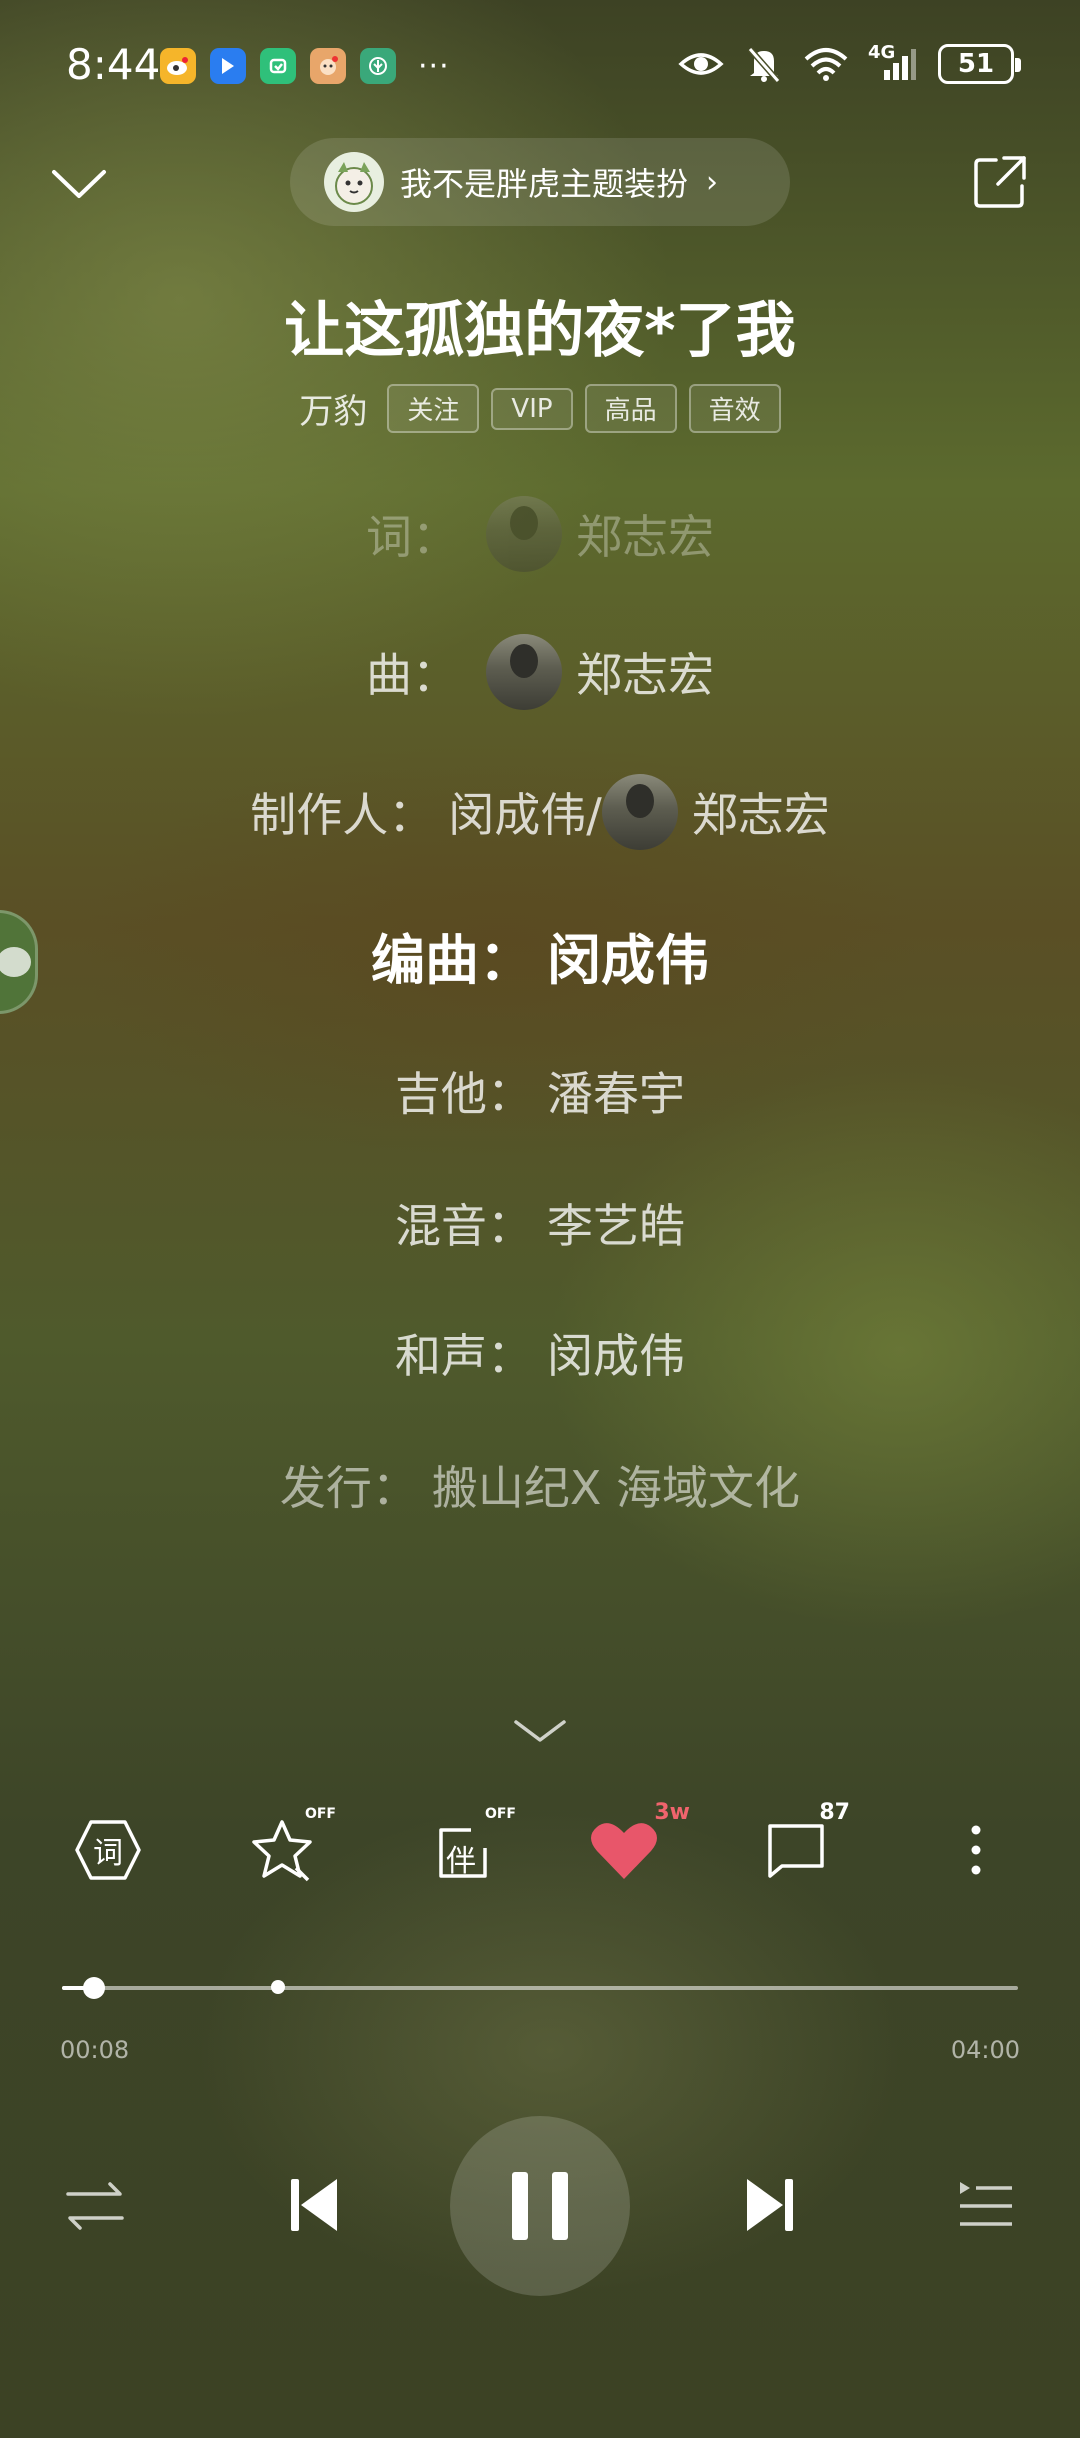 This screenshot has height=2438, width=1080. What do you see at coordinates (764, 65) in the screenshot?
I see `mute-icon` at bounding box center [764, 65].